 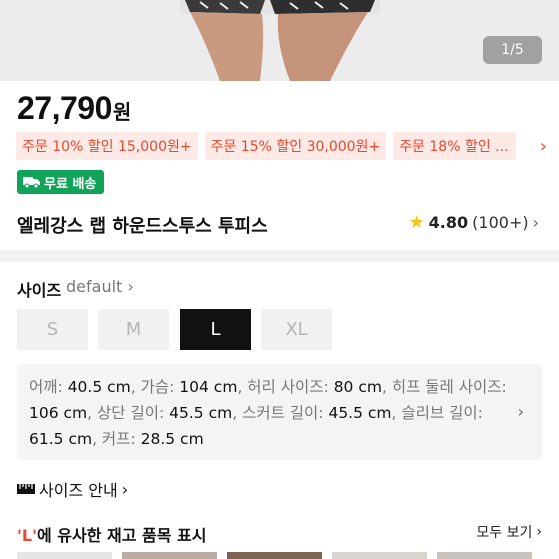 What do you see at coordinates (357, 387) in the screenshot?
I see `measure-value: 80 cm` at bounding box center [357, 387].